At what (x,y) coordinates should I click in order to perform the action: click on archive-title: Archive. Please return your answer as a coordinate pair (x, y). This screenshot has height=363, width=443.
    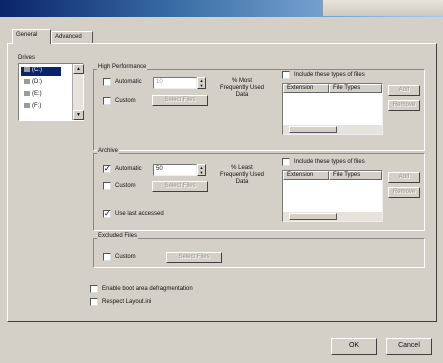
    Looking at the image, I should click on (108, 151).